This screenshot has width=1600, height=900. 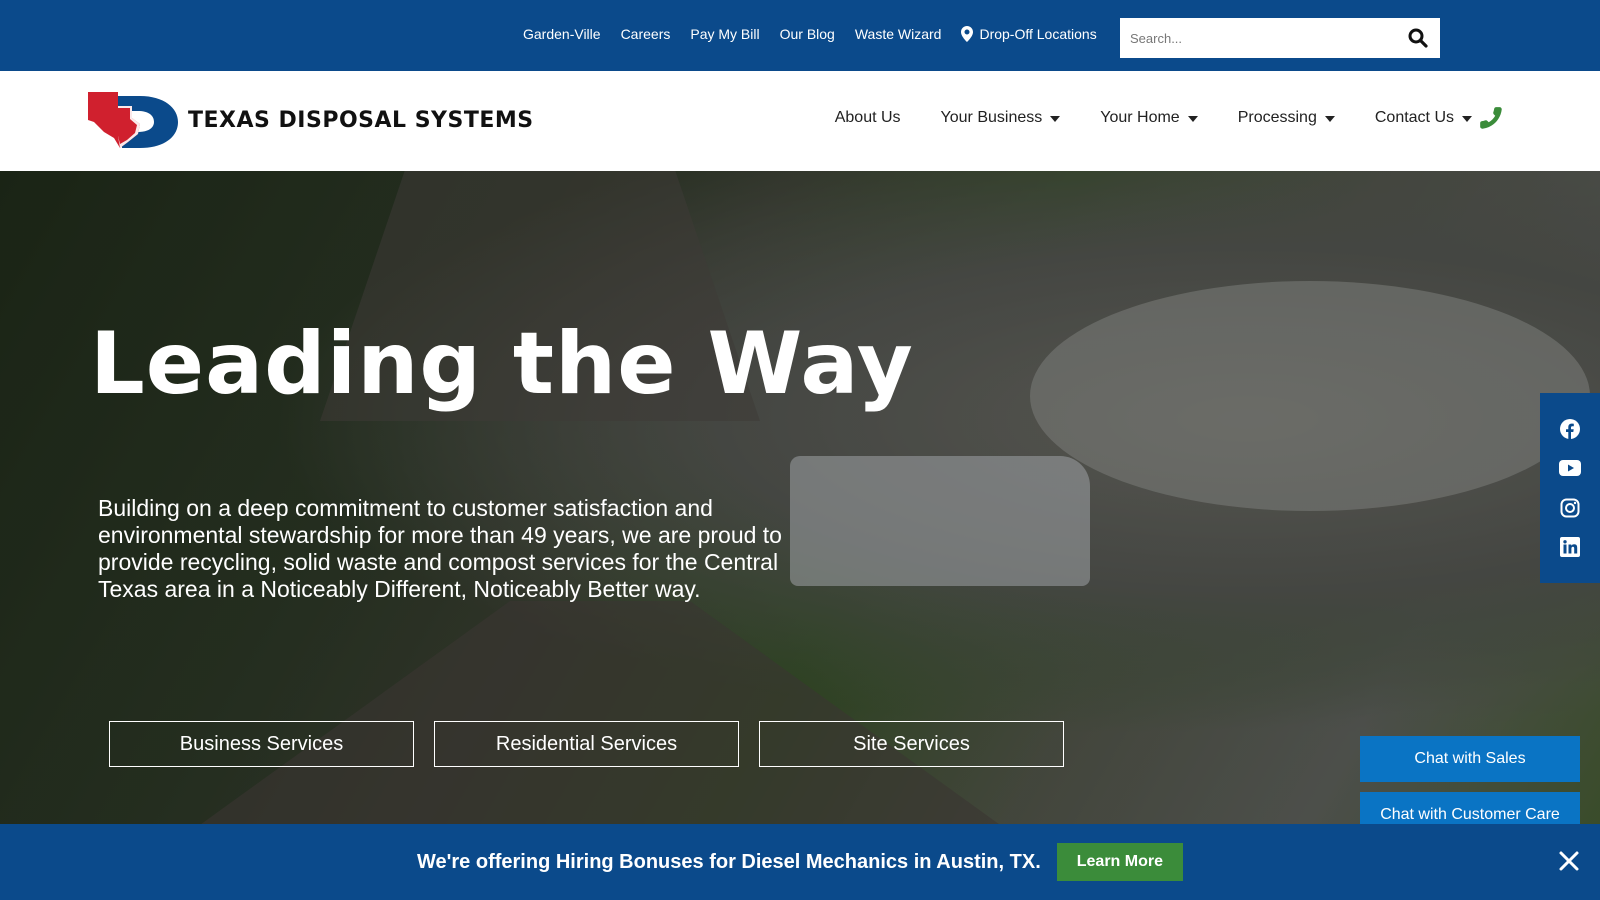 I want to click on hero-bg-roof-front, so click(x=600, y=712).